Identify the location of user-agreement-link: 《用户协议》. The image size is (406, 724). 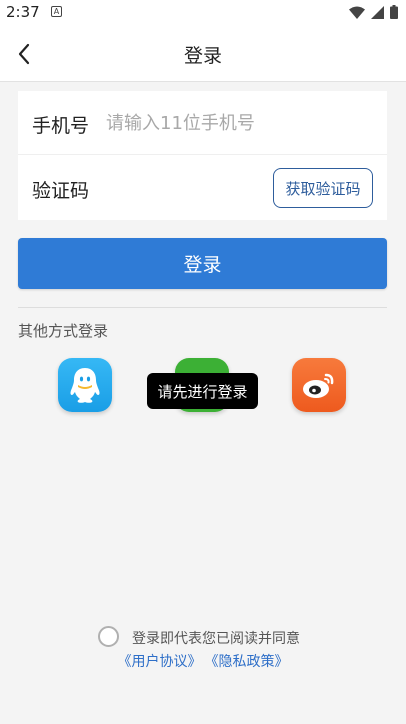
(160, 662).